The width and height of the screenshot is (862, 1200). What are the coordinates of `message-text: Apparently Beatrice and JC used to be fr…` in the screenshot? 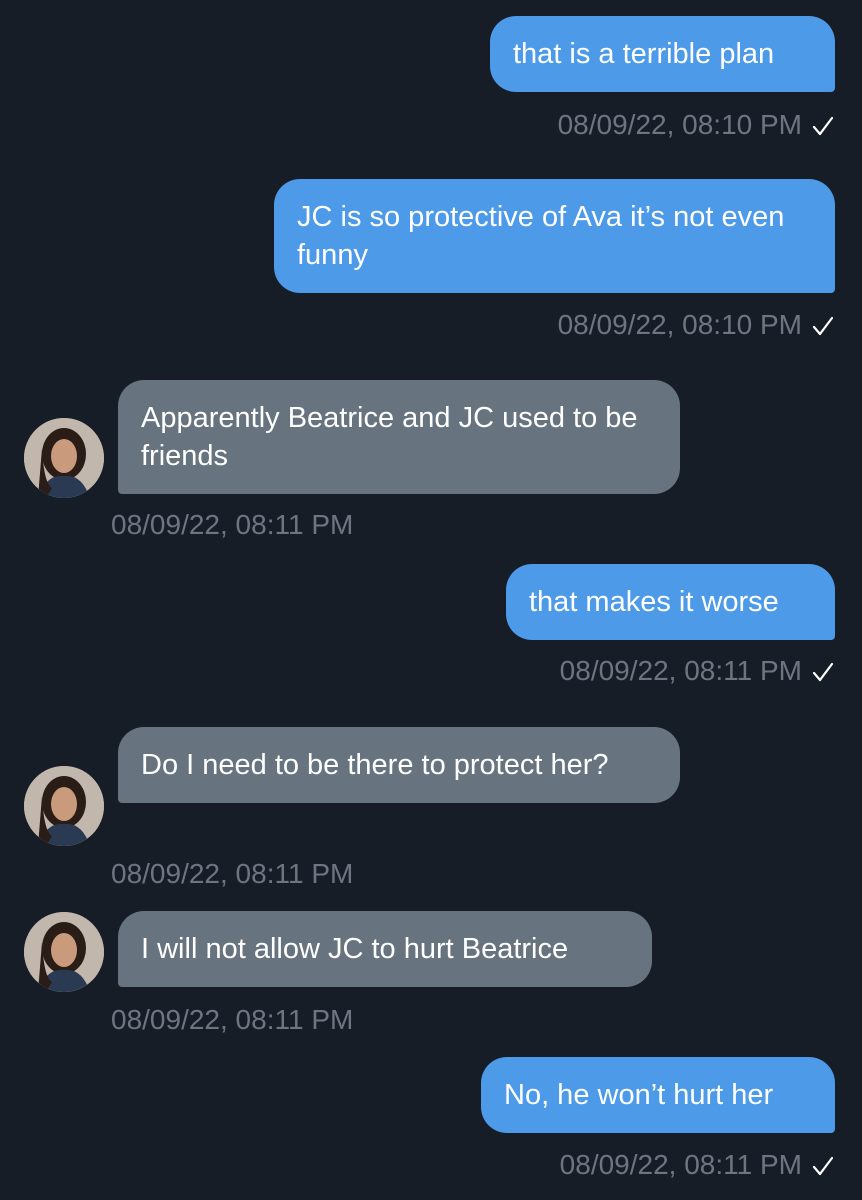 It's located at (389, 437).